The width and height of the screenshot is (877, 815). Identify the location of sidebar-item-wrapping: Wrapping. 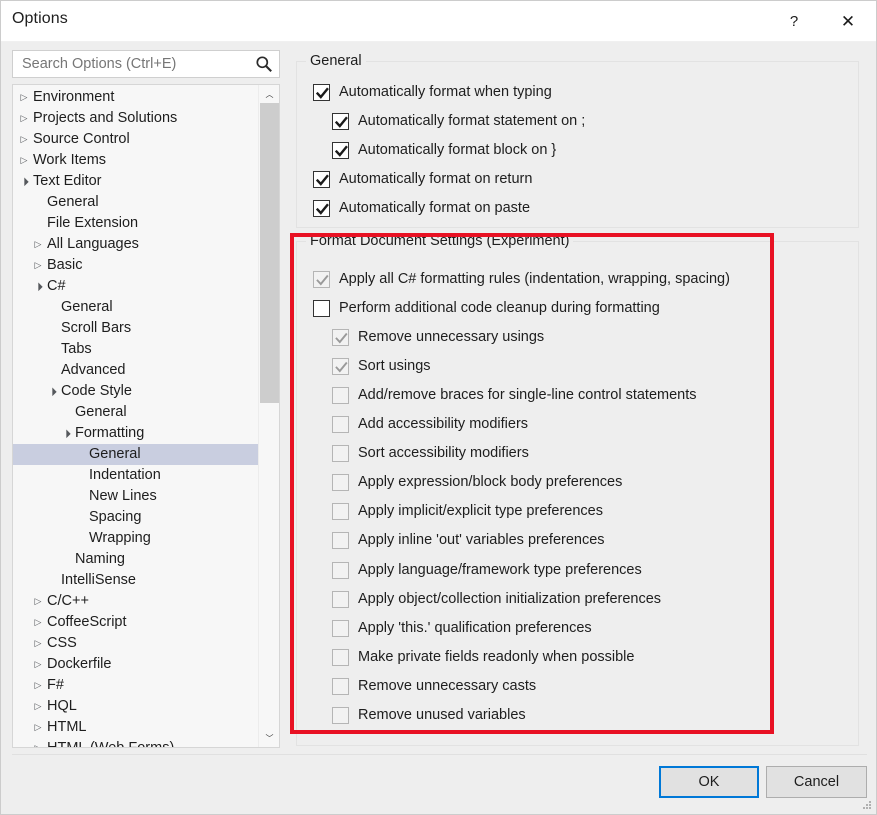
(135, 538).